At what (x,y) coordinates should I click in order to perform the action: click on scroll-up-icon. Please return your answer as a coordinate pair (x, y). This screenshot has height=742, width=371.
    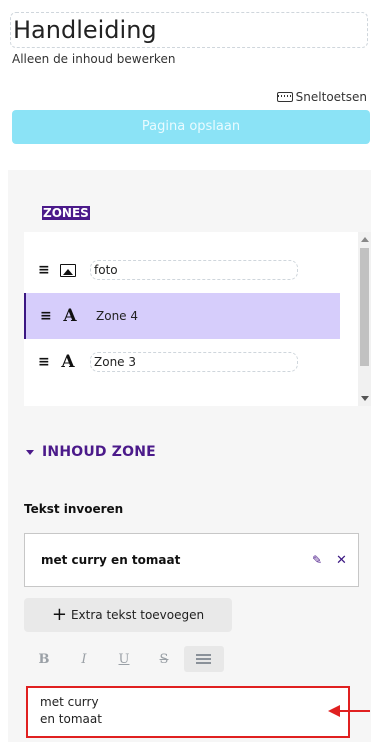
    Looking at the image, I should click on (365, 239).